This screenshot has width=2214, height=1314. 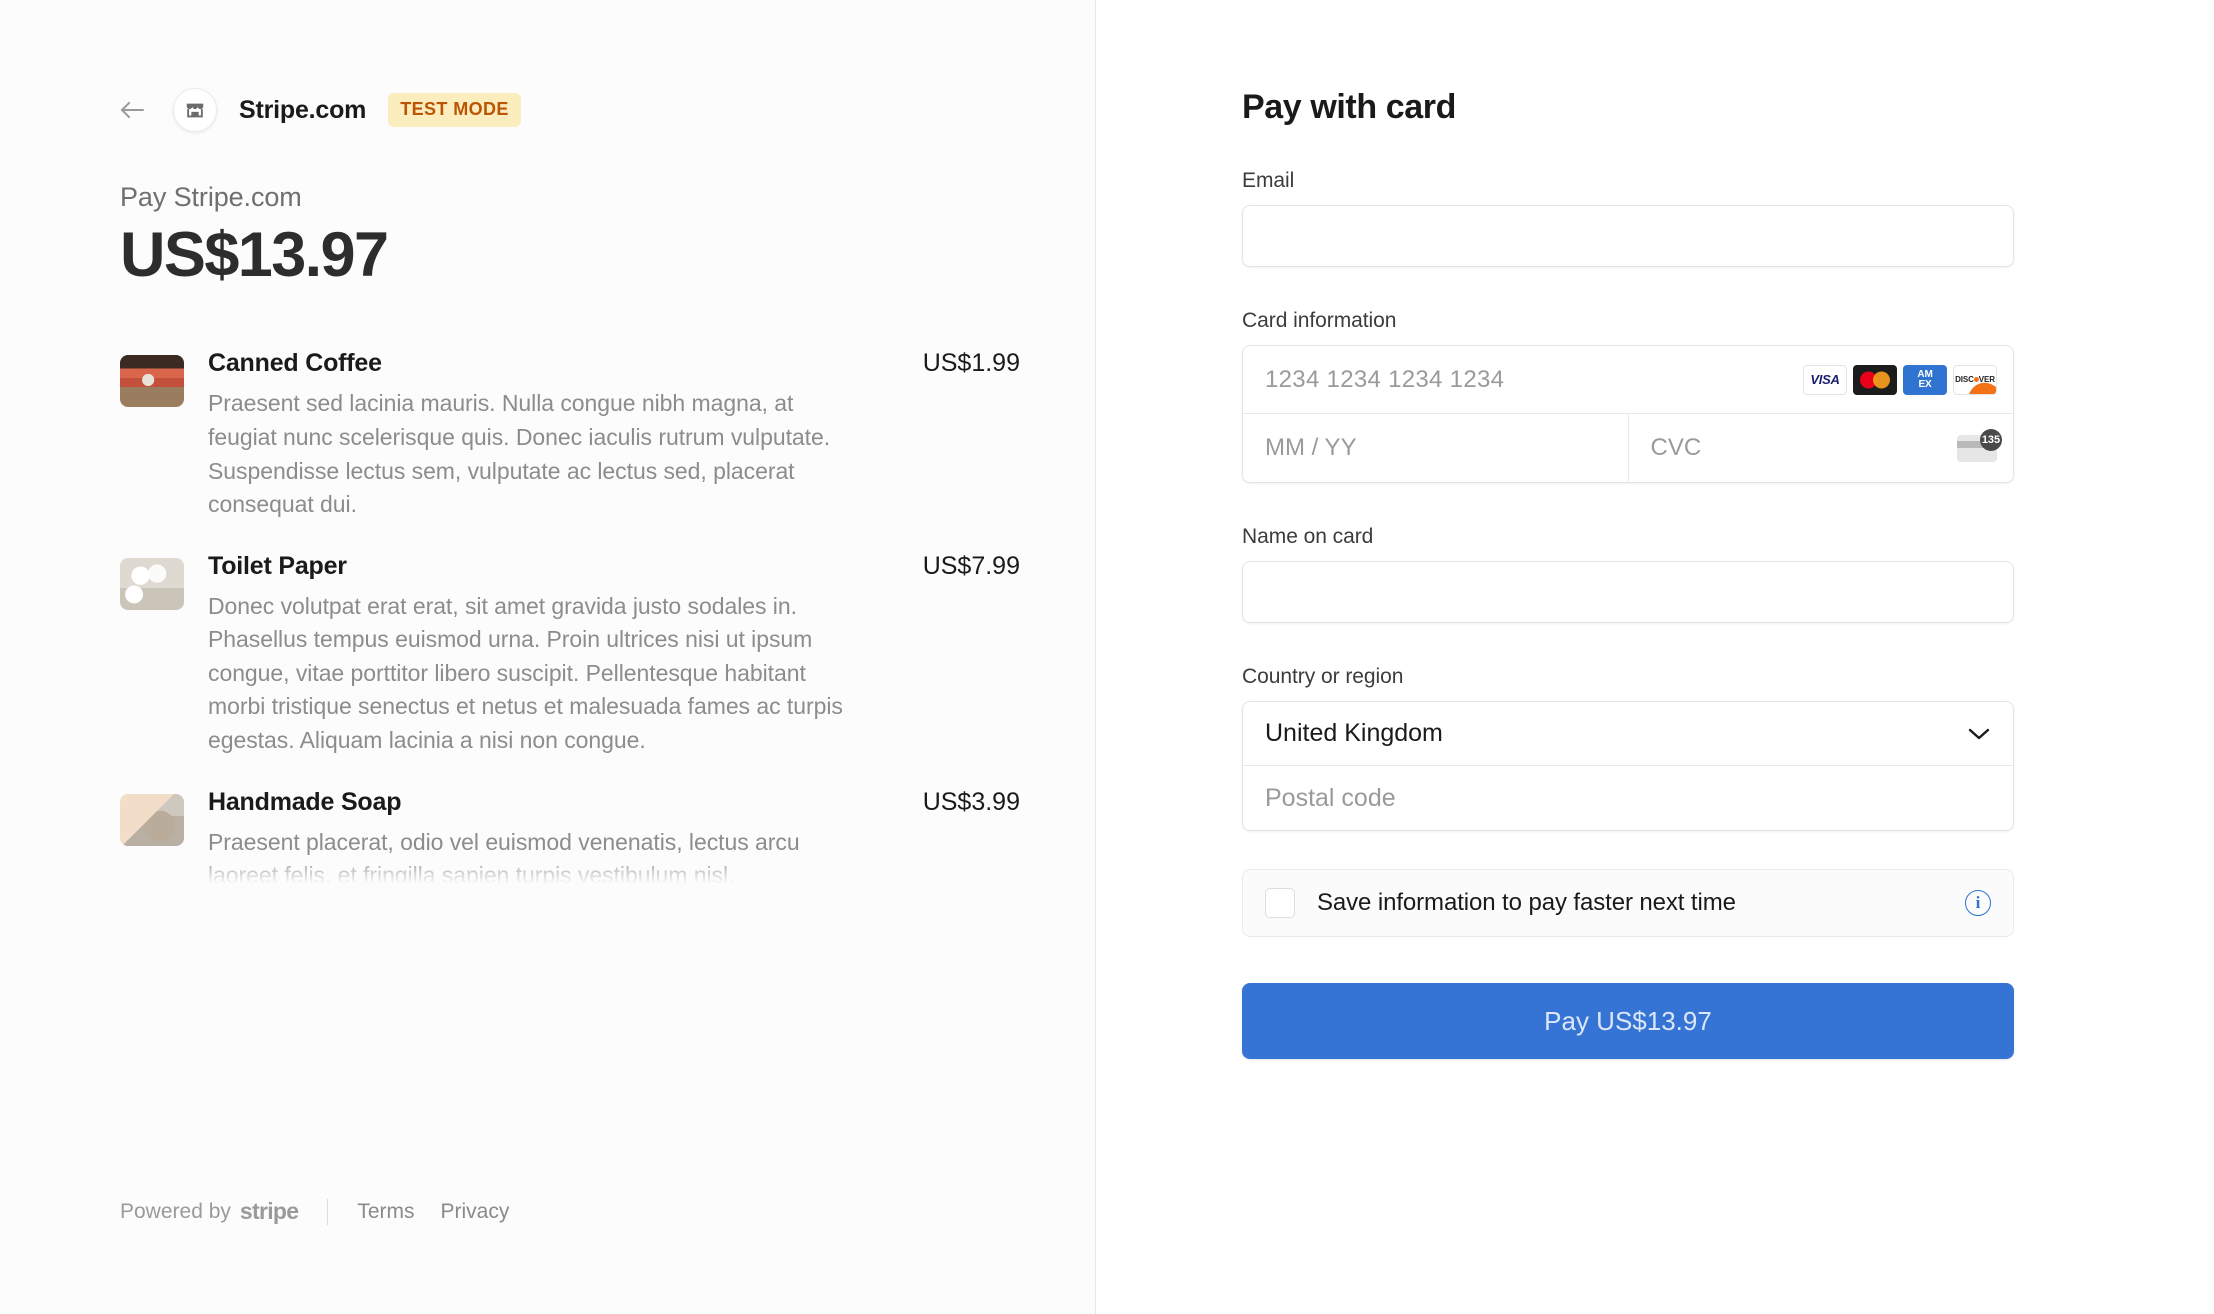 I want to click on email-field-group: Email, so click(x=1628, y=218).